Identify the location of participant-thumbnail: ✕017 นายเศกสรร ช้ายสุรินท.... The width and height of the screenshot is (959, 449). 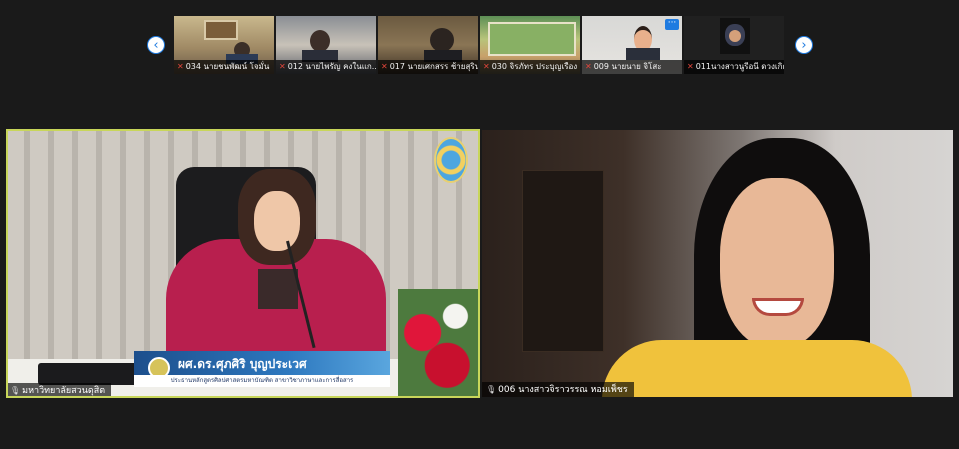
(428, 45).